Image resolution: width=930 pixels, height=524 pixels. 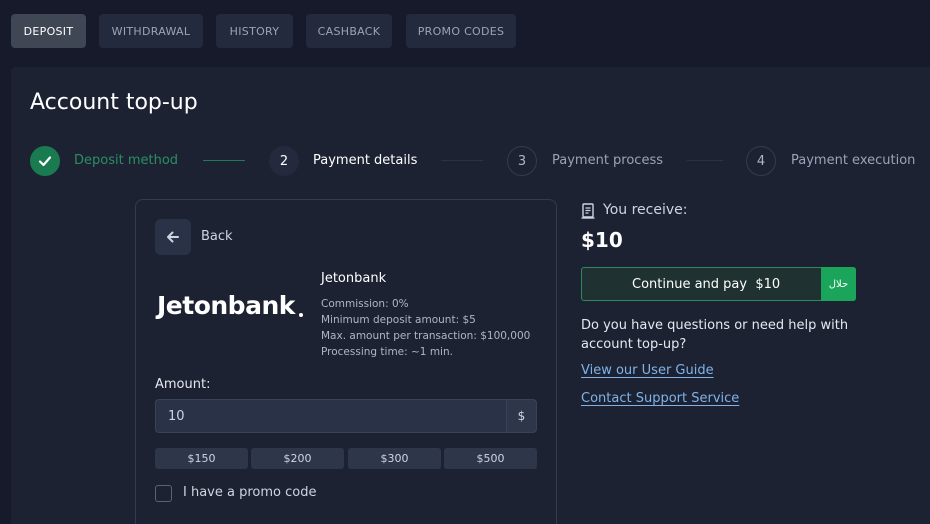 I want to click on tab-withdrawal: WITHDRAWAL, so click(x=151, y=31).